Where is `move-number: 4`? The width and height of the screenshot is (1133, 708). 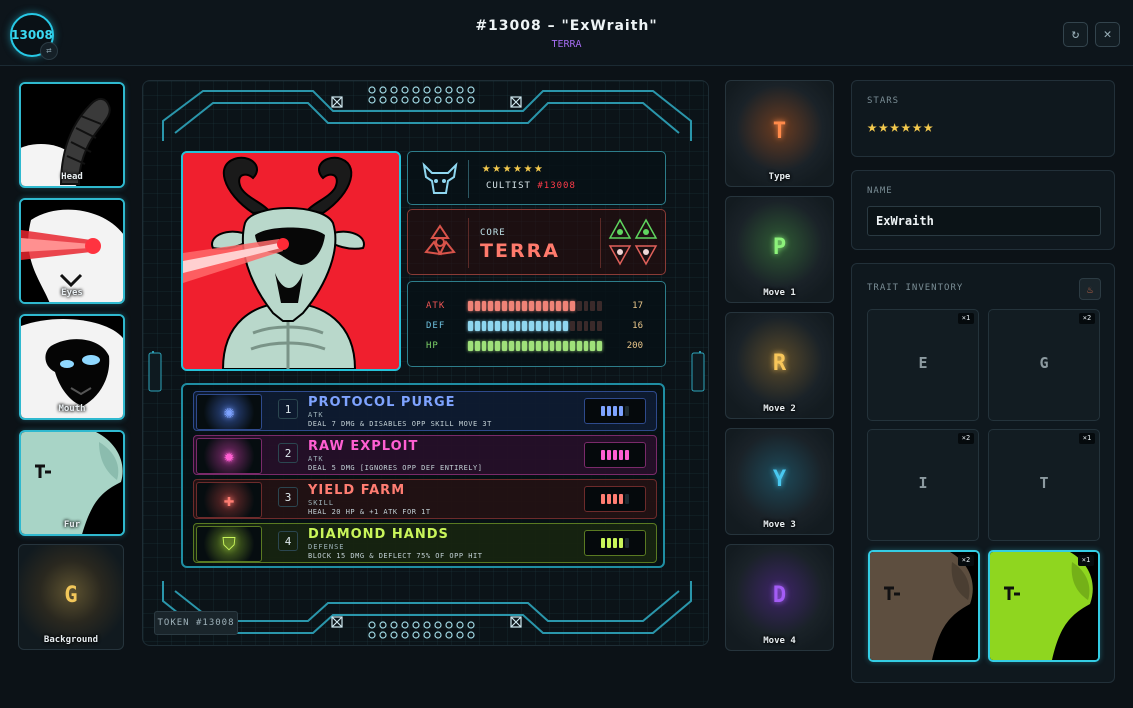
move-number: 4 is located at coordinates (288, 541).